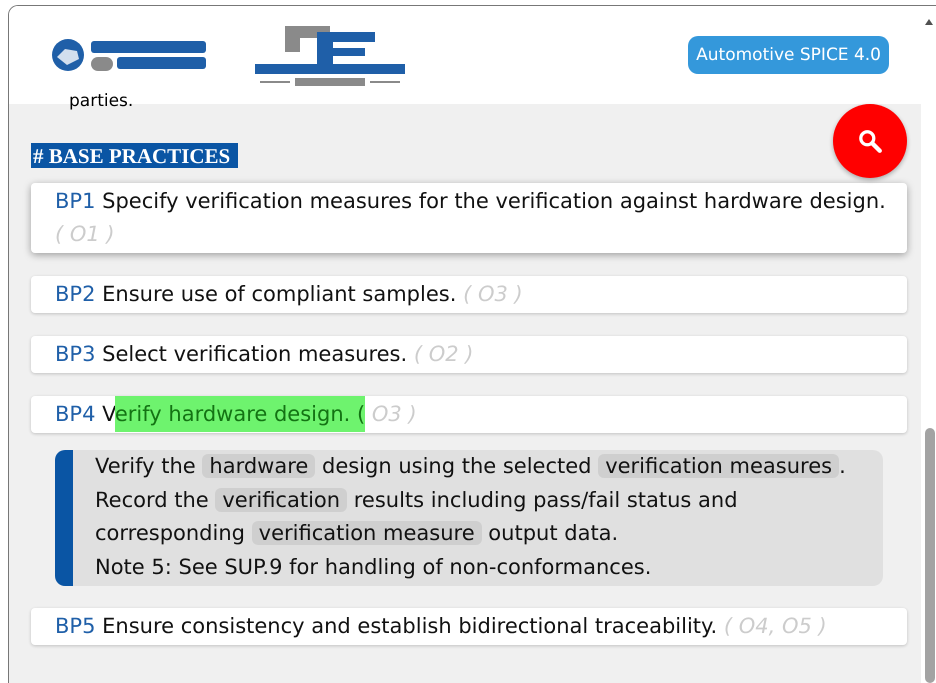 The width and height of the screenshot is (936, 683). Describe the element at coordinates (373, 567) in the screenshot. I see `note-text: Note 5: See SUP.9 for handling of non-conformances.` at that location.